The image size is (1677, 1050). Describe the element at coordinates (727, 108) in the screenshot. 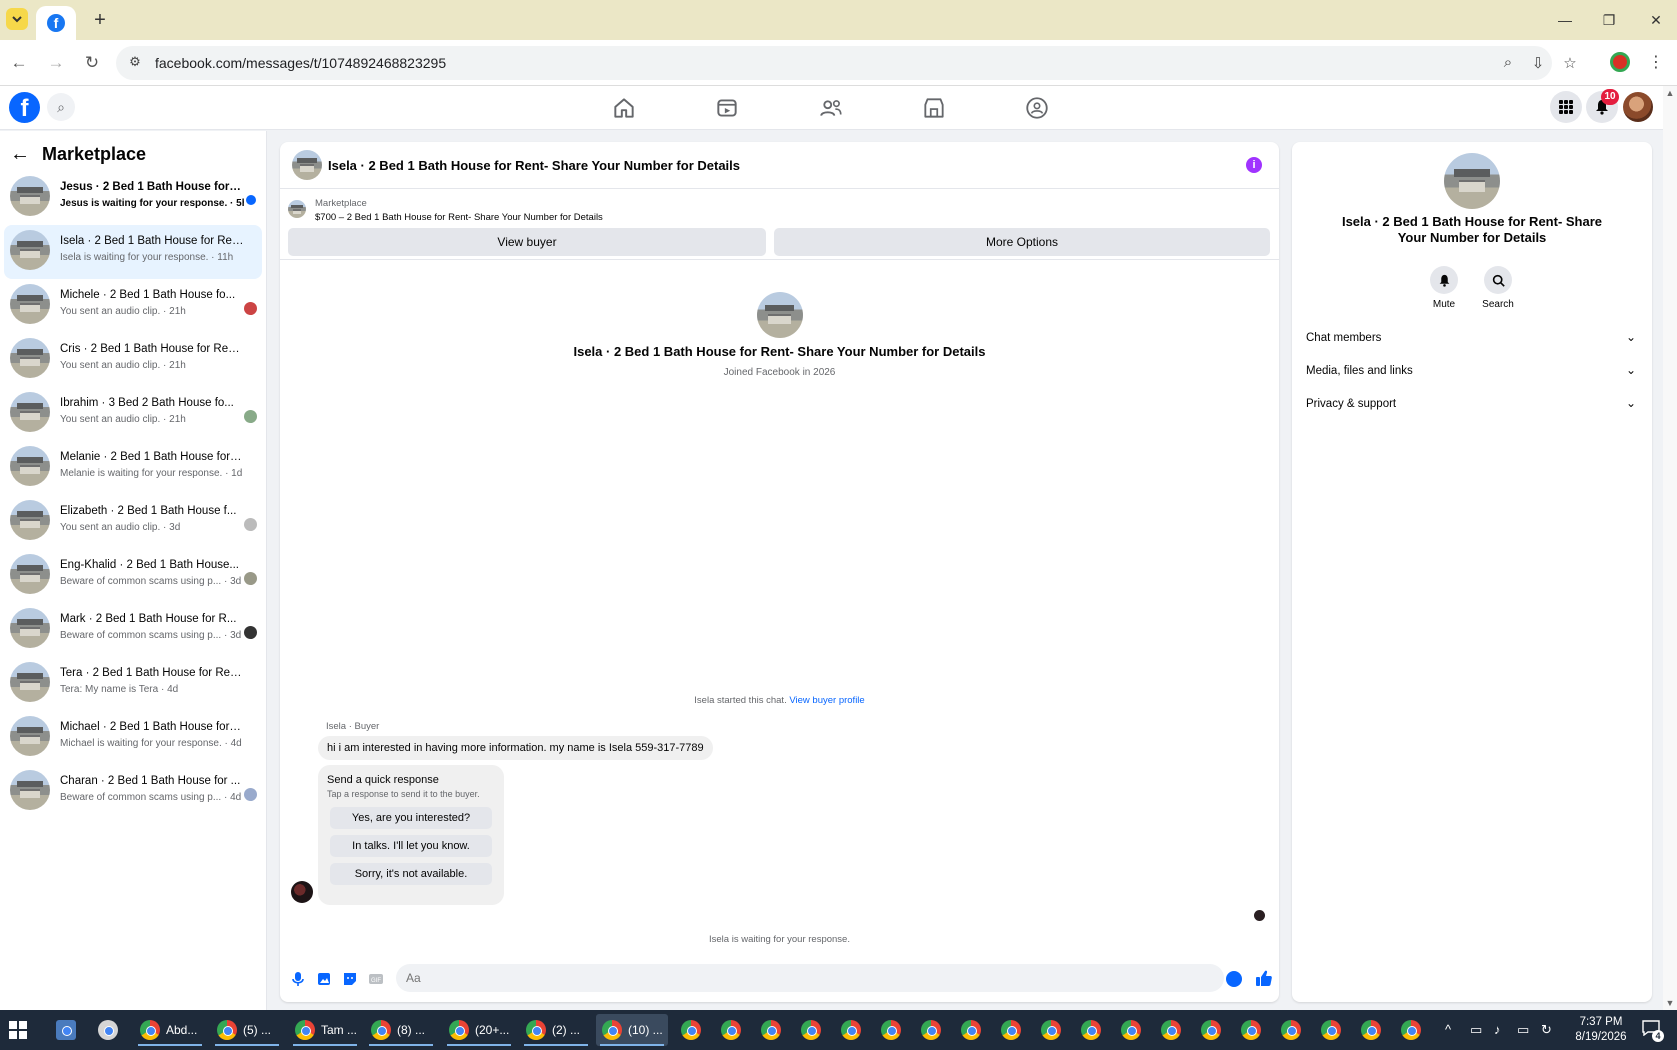

I see `video-icon` at that location.